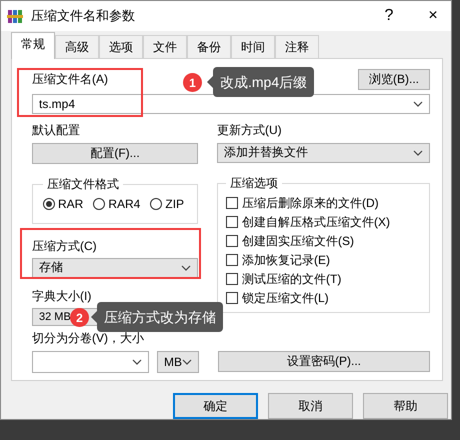 The image size is (460, 440). Describe the element at coordinates (253, 46) in the screenshot. I see `tab: 时间` at that location.